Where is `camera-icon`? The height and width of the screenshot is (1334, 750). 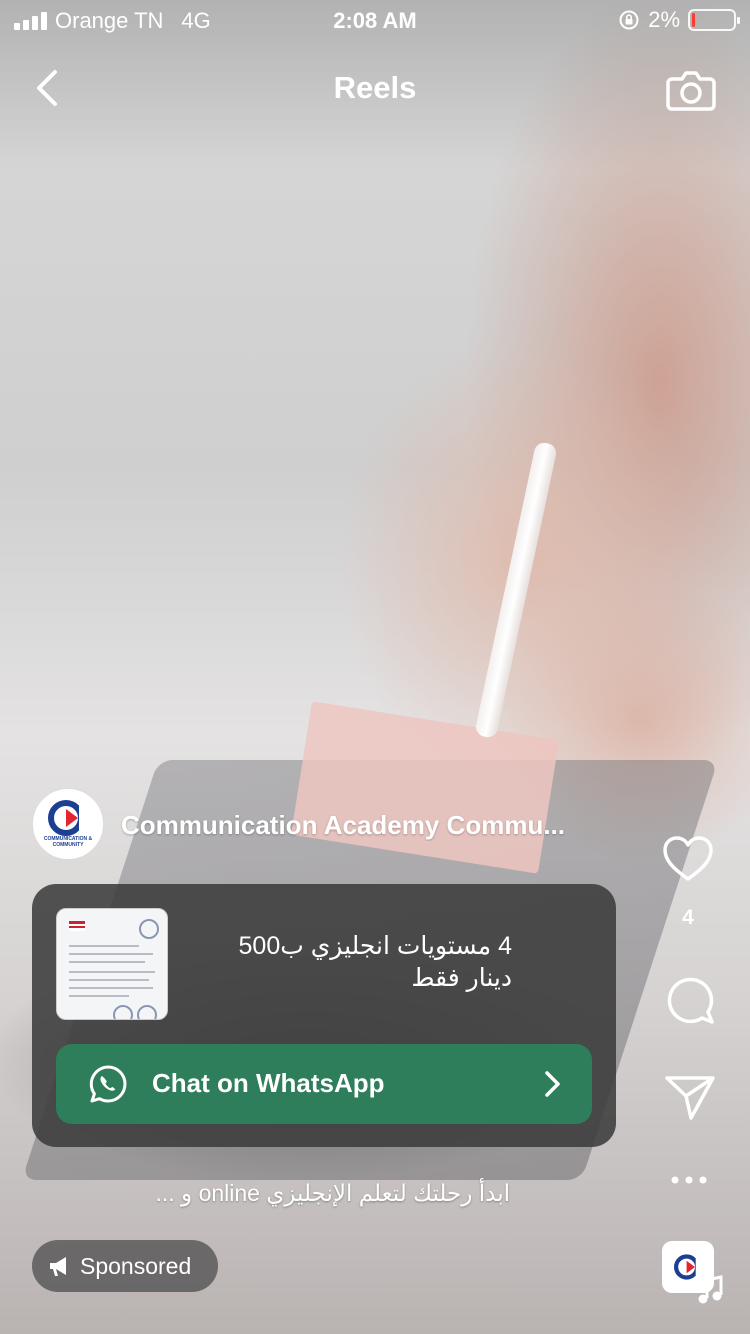
camera-icon is located at coordinates (691, 89).